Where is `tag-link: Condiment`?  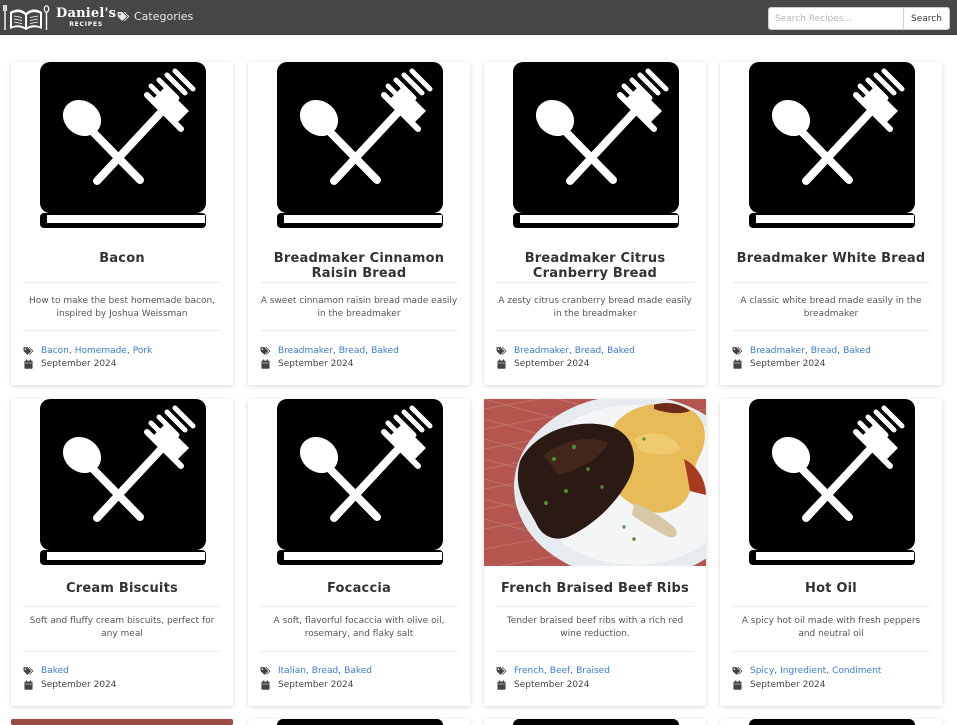 tag-link: Condiment is located at coordinates (856, 671).